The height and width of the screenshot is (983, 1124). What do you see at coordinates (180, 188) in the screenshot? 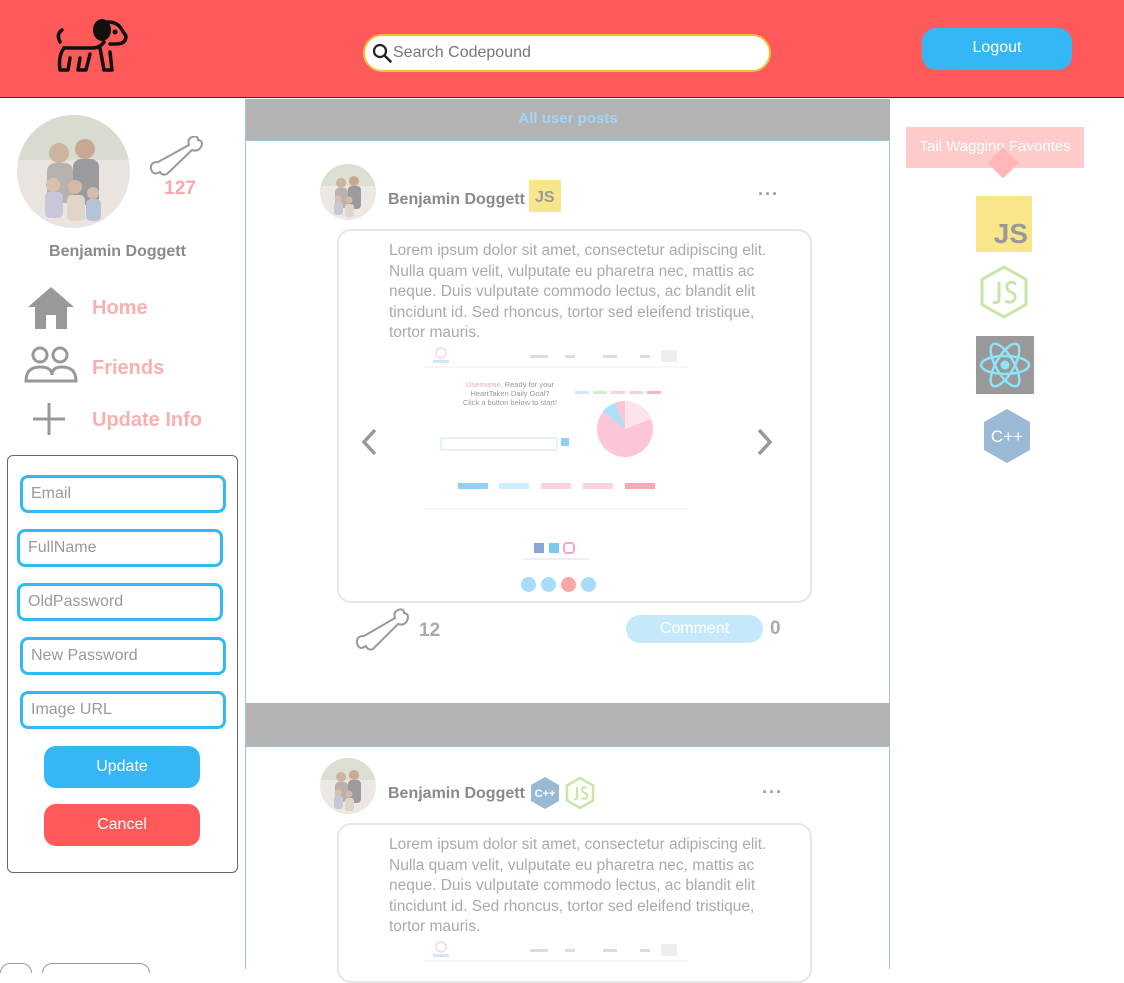
I see `bone-count: 127` at bounding box center [180, 188].